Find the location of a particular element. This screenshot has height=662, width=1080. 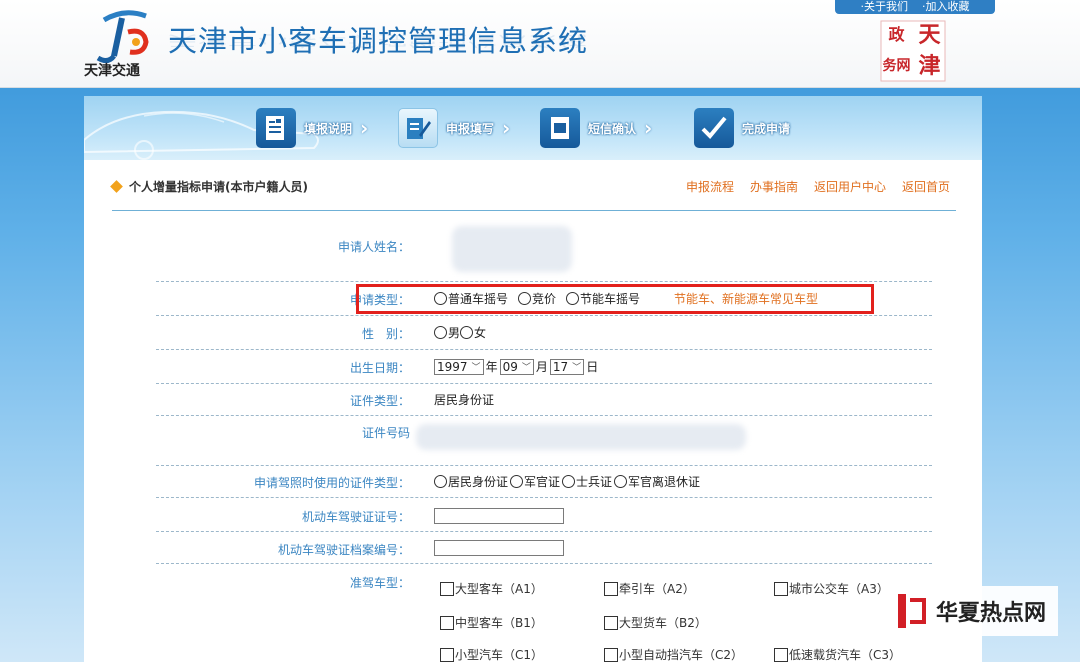

birth-year-select: 1997 ﹀ is located at coordinates (459, 366).